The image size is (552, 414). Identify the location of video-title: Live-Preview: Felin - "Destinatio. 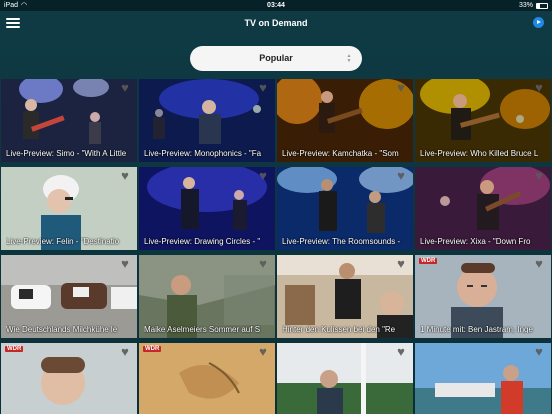
(63, 241).